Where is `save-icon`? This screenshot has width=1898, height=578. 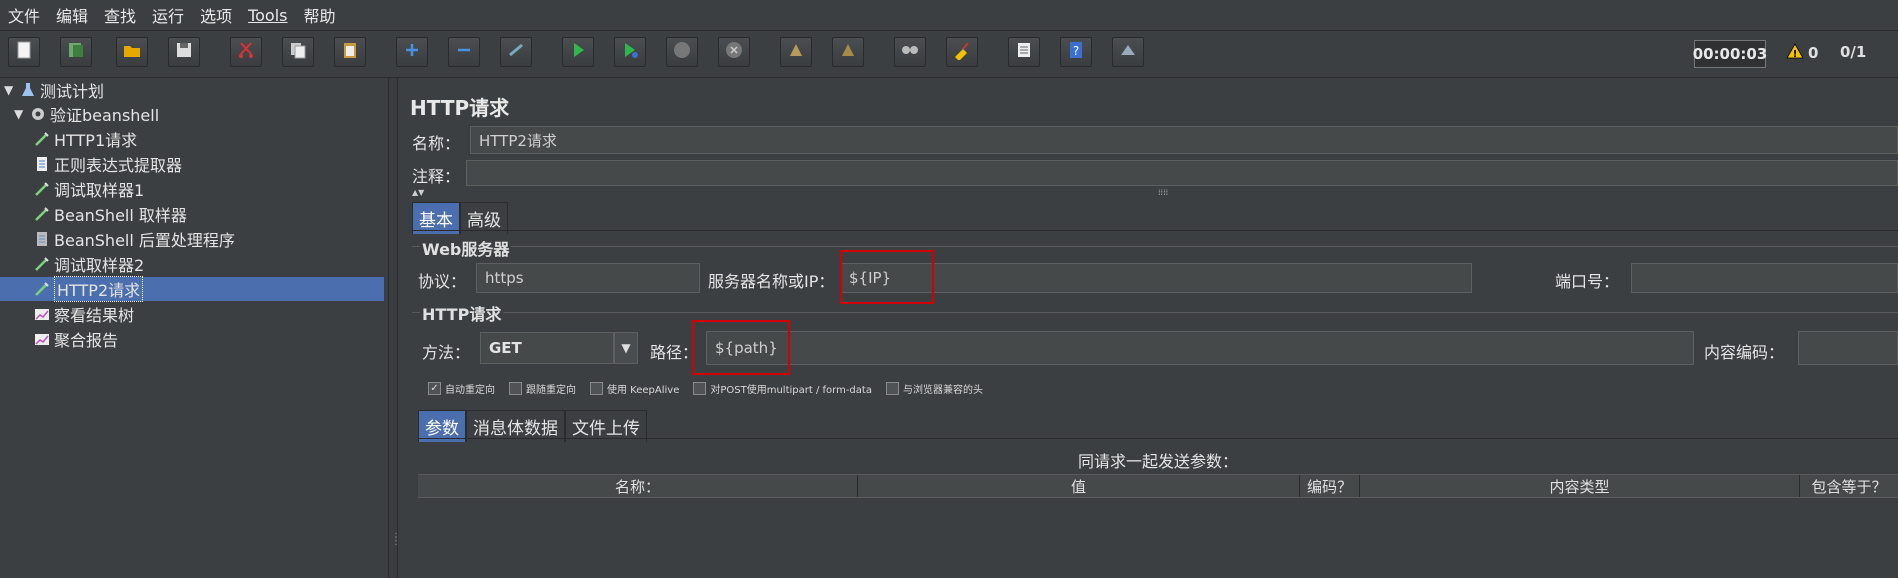 save-icon is located at coordinates (184, 52).